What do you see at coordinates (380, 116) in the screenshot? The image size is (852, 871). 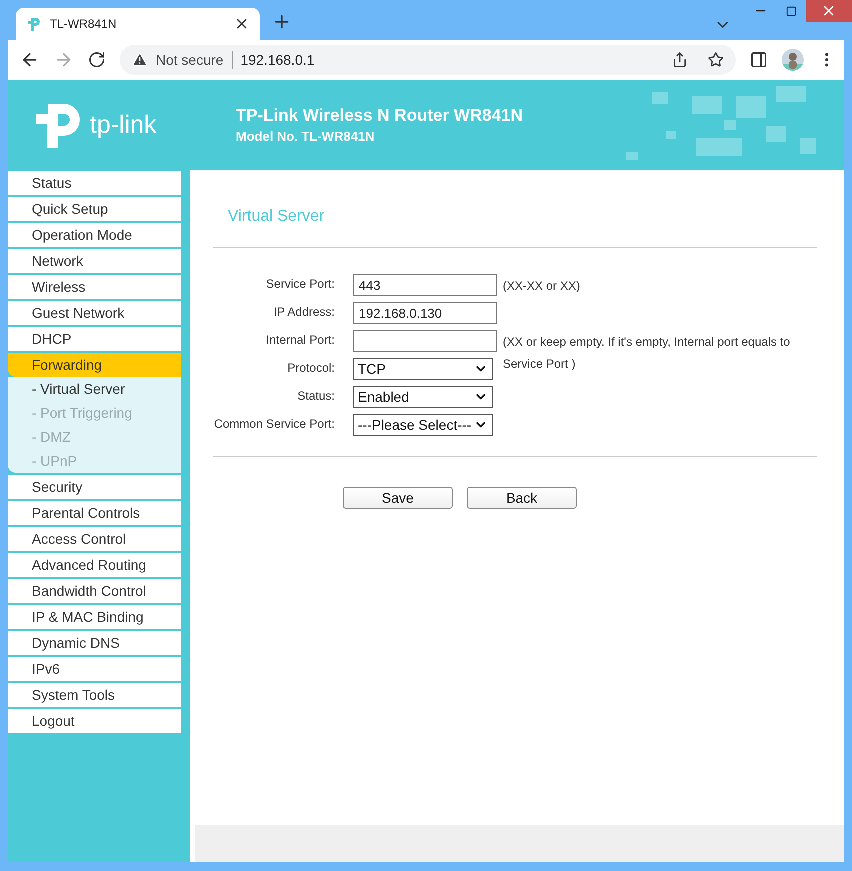 I see `header-title: TP-Link Wireless N Router WR841N` at bounding box center [380, 116].